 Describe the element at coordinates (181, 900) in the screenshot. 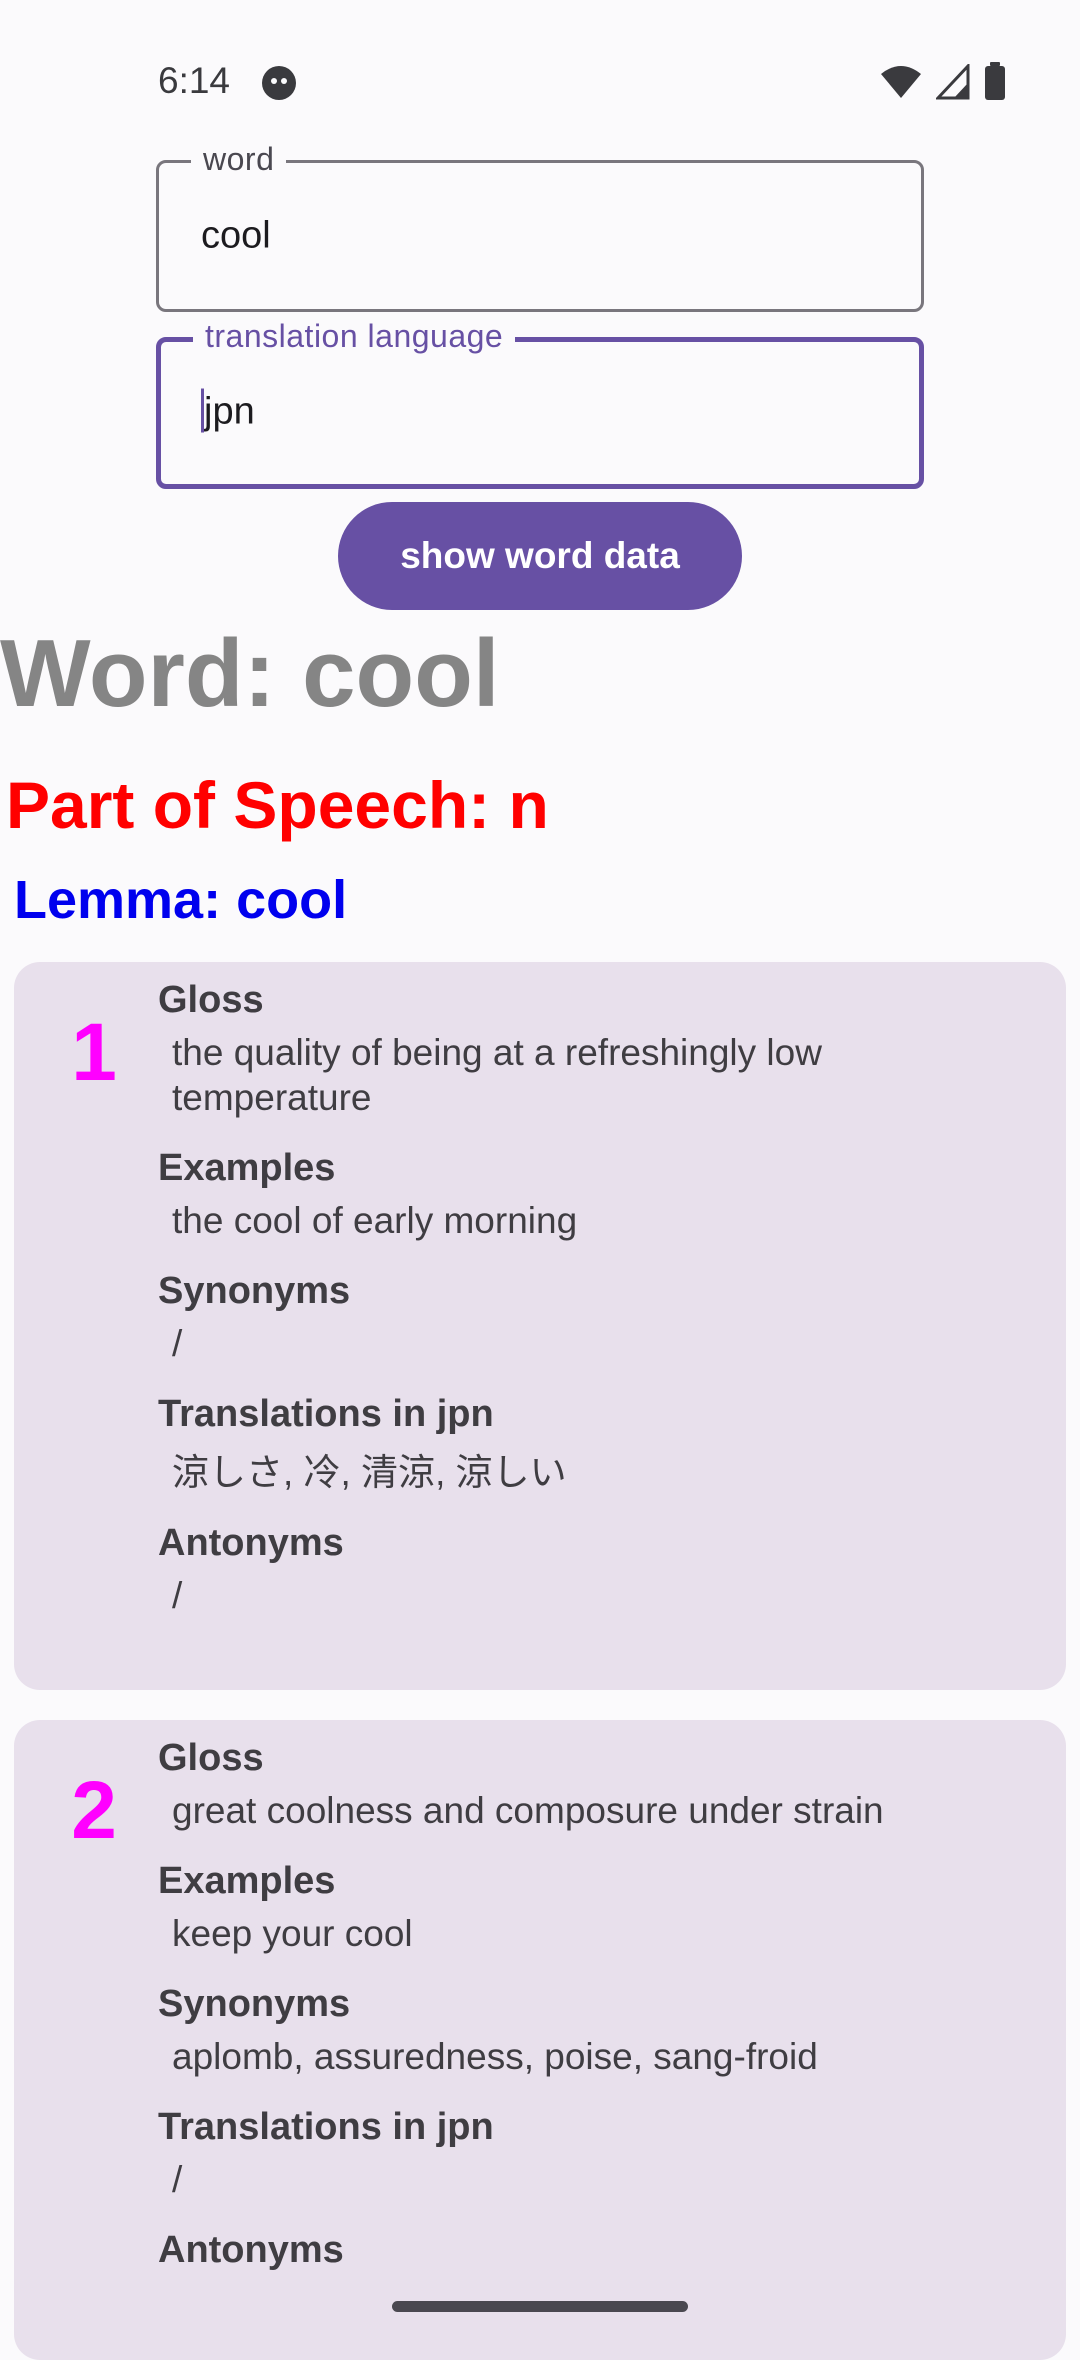

I see `lemma-heading: Lemma: cool` at that location.